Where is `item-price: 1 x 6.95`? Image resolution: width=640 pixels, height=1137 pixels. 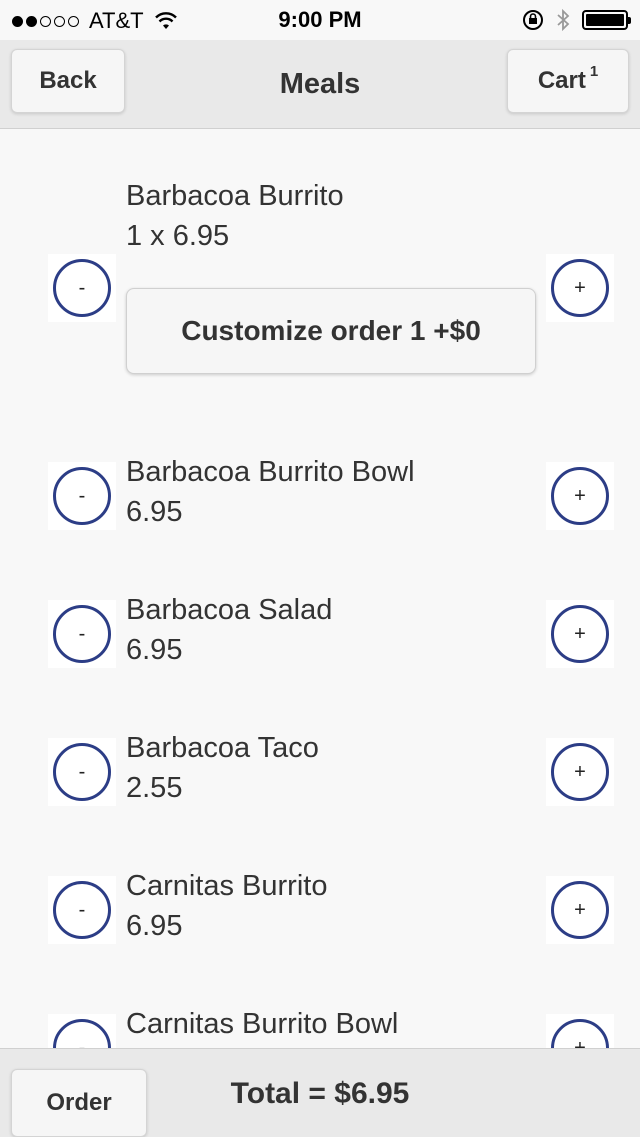
item-price: 1 x 6.95 is located at coordinates (178, 236).